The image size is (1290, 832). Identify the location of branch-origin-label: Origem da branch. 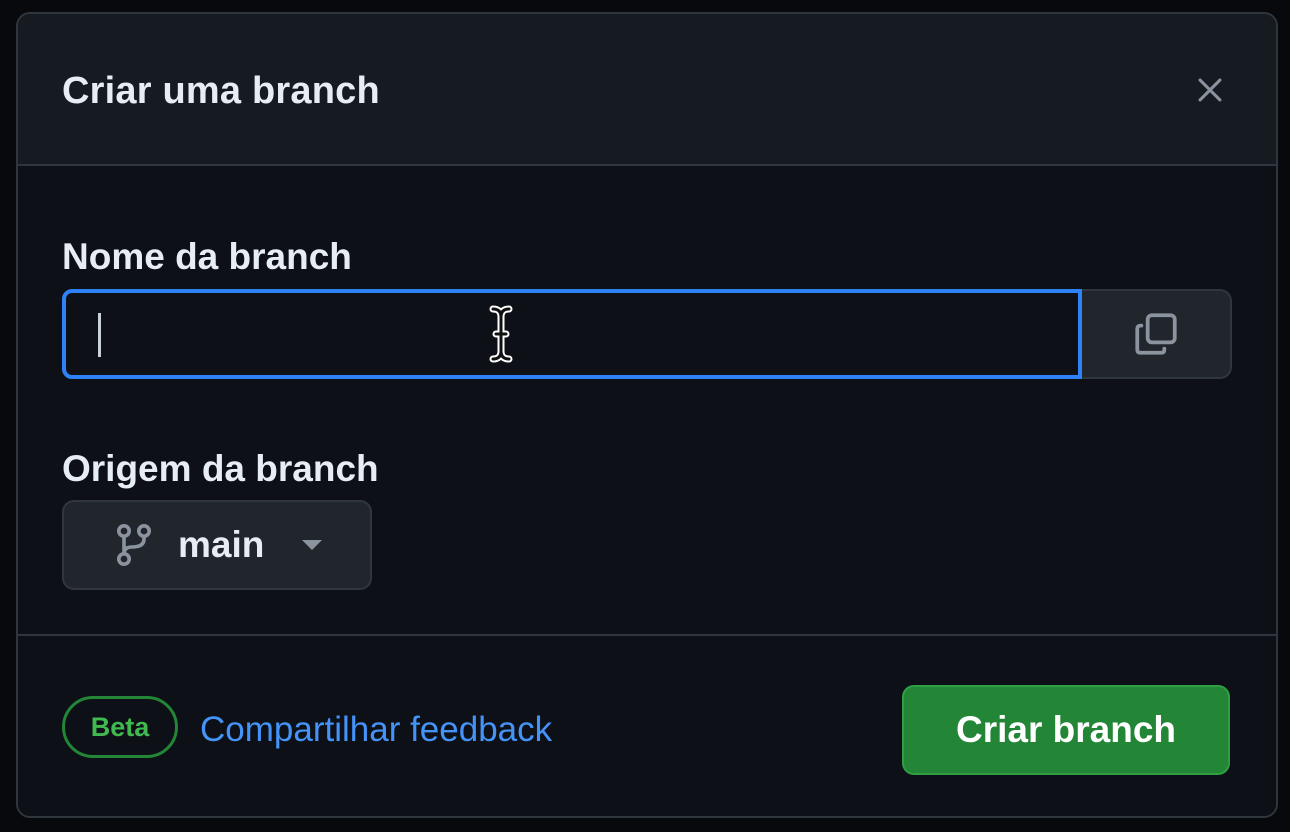
(220, 468).